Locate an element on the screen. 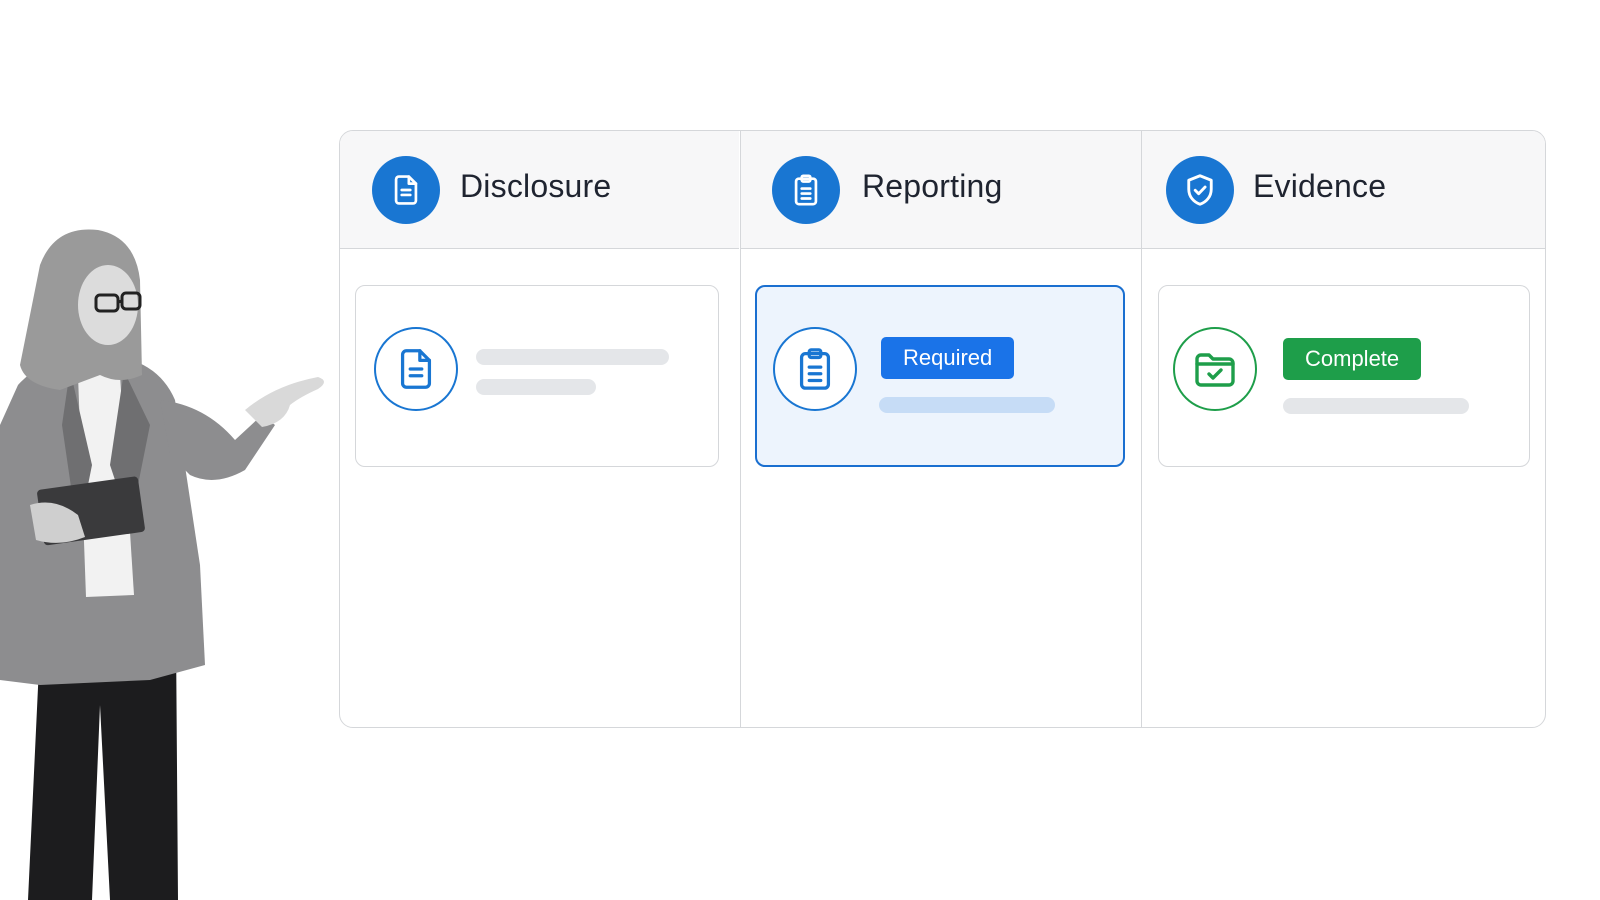  disclosure-card is located at coordinates (537, 376).